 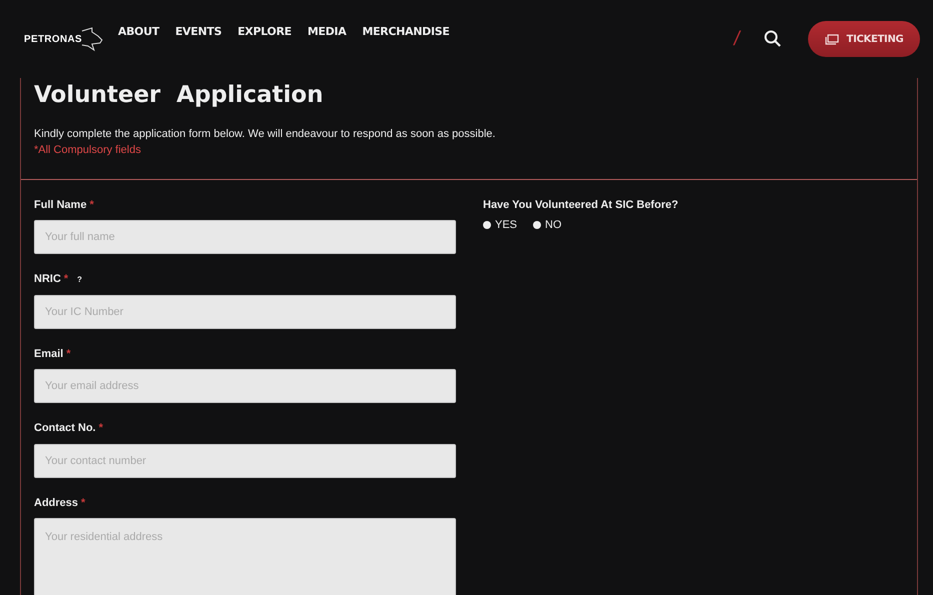 What do you see at coordinates (864, 39) in the screenshot?
I see `ticketing-button: TICKETING` at bounding box center [864, 39].